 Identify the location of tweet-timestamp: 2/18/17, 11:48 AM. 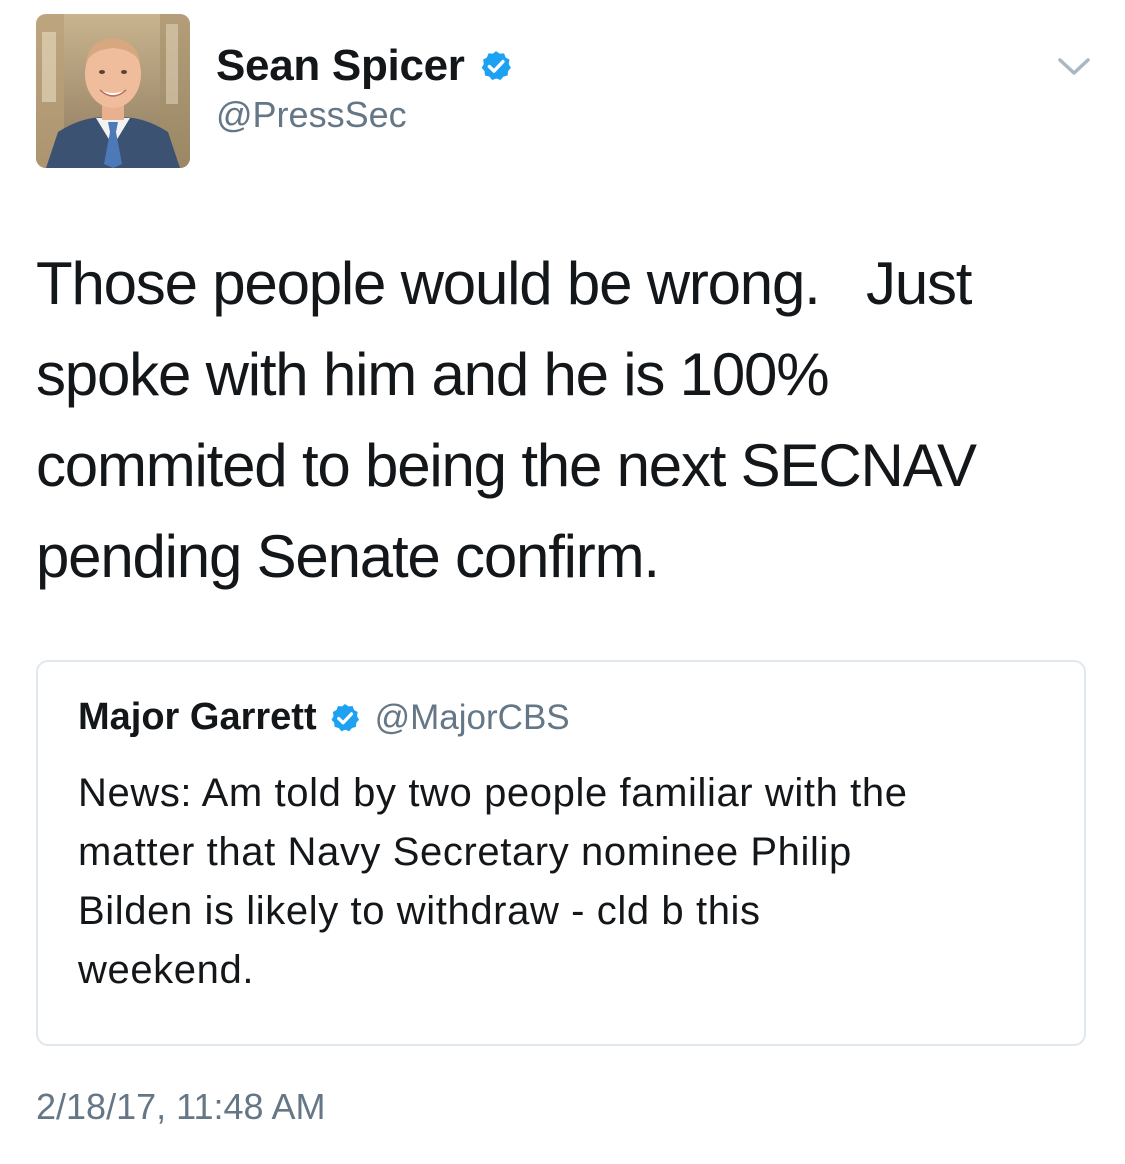
(181, 1107).